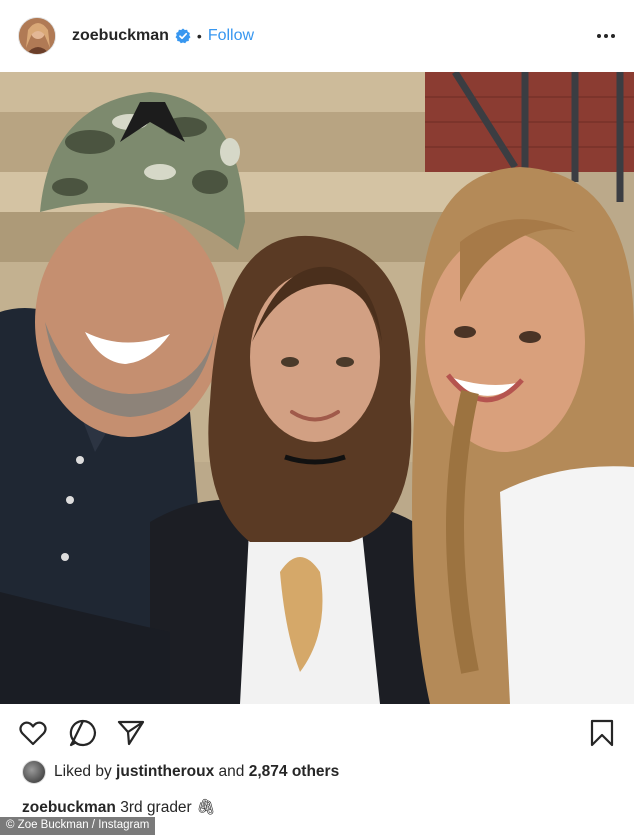  Describe the element at coordinates (165, 772) in the screenshot. I see `liker-username: justintheroux` at that location.